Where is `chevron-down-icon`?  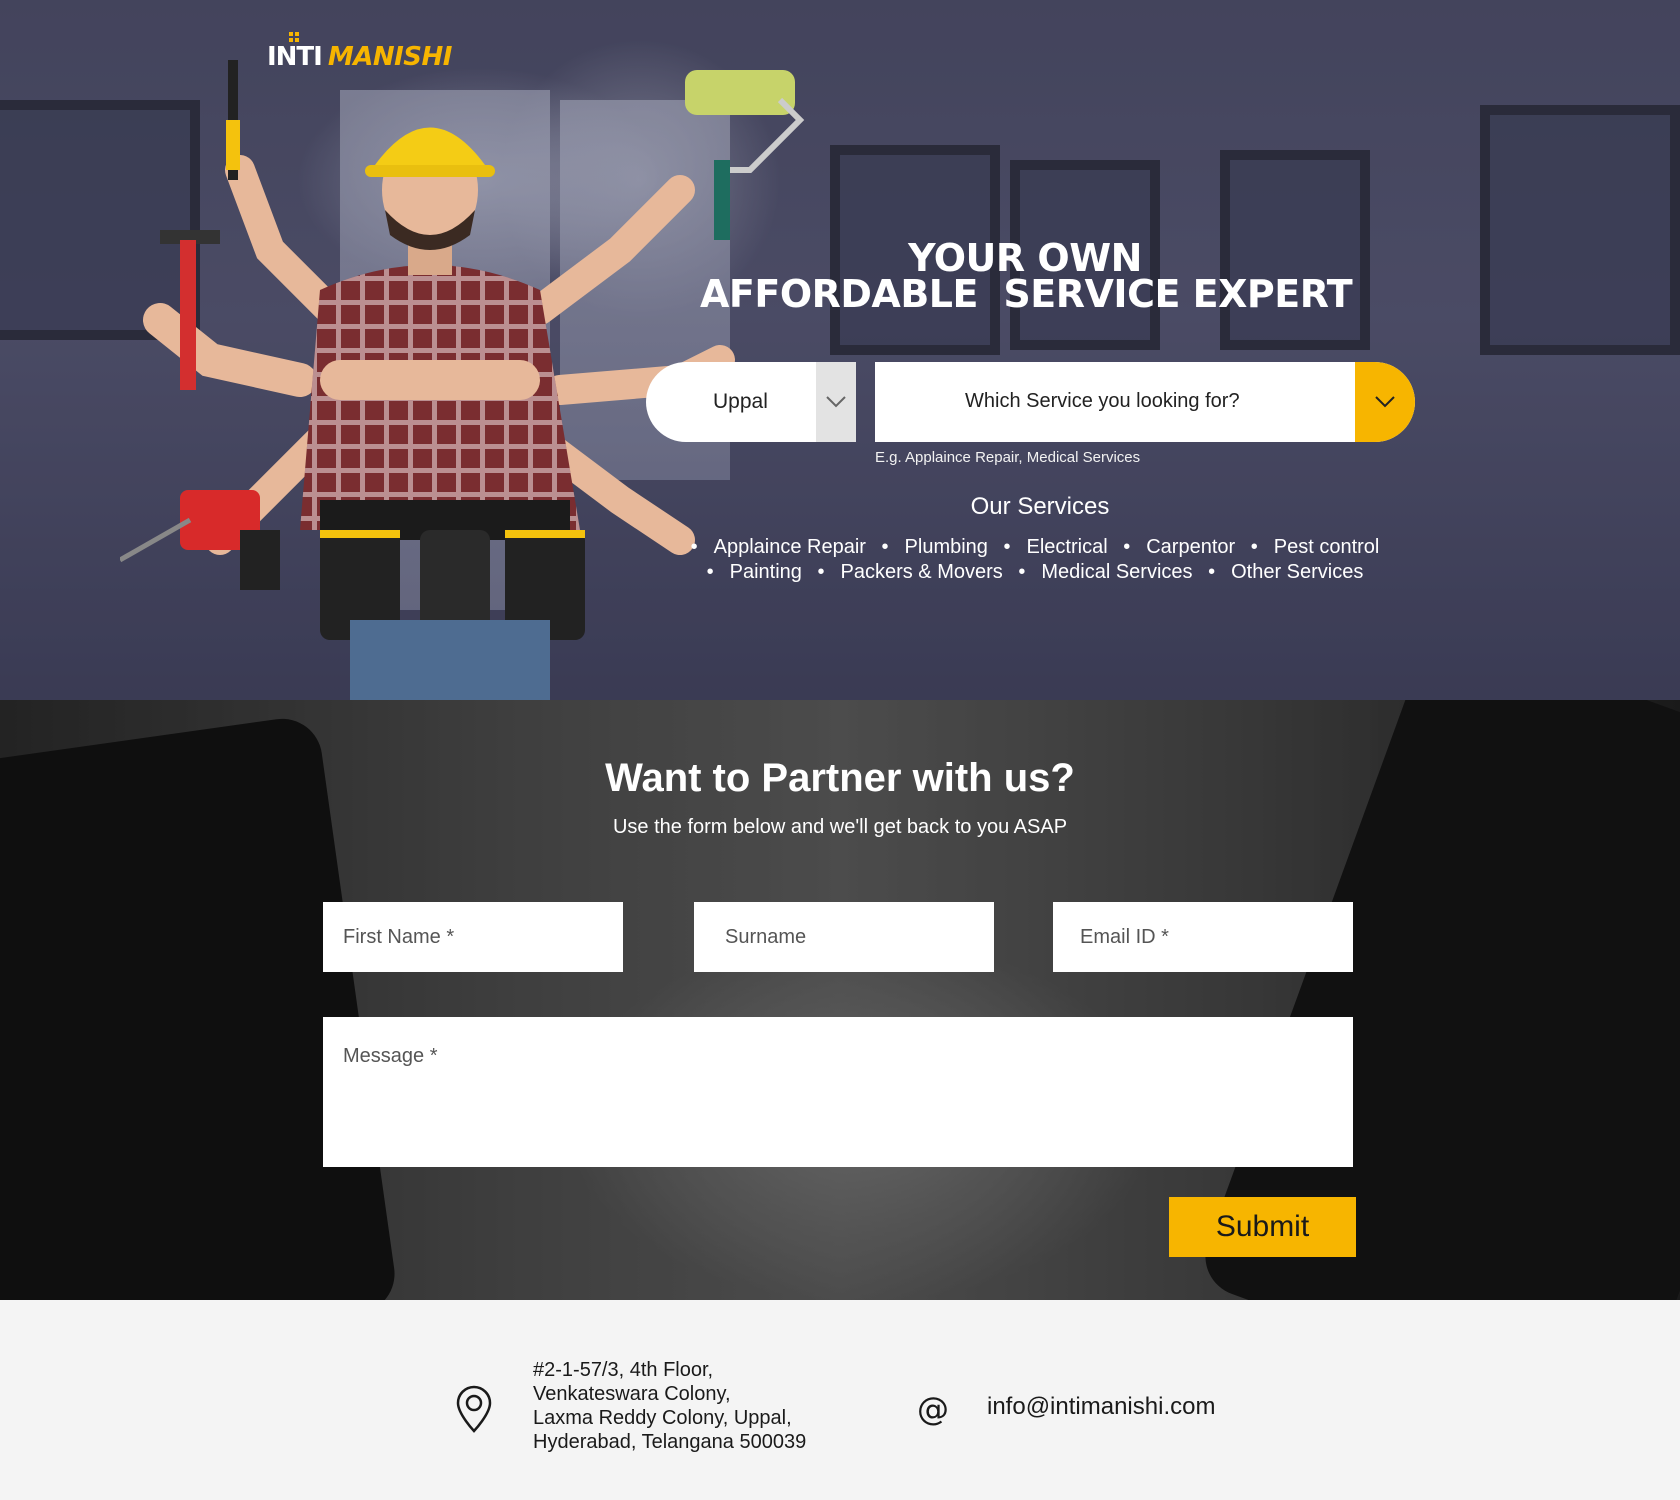 chevron-down-icon is located at coordinates (836, 402).